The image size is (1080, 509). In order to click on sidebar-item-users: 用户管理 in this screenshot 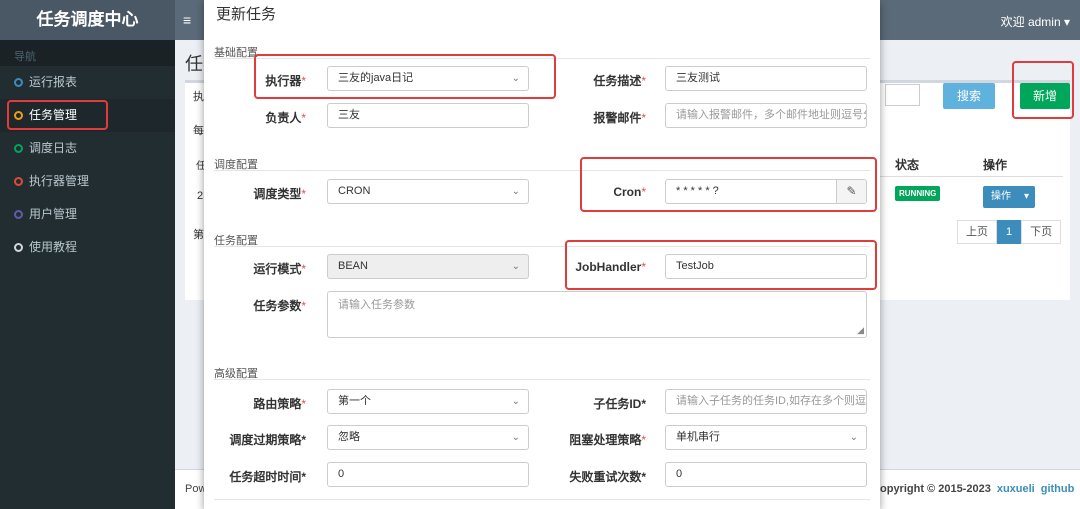, I will do `click(87, 214)`.